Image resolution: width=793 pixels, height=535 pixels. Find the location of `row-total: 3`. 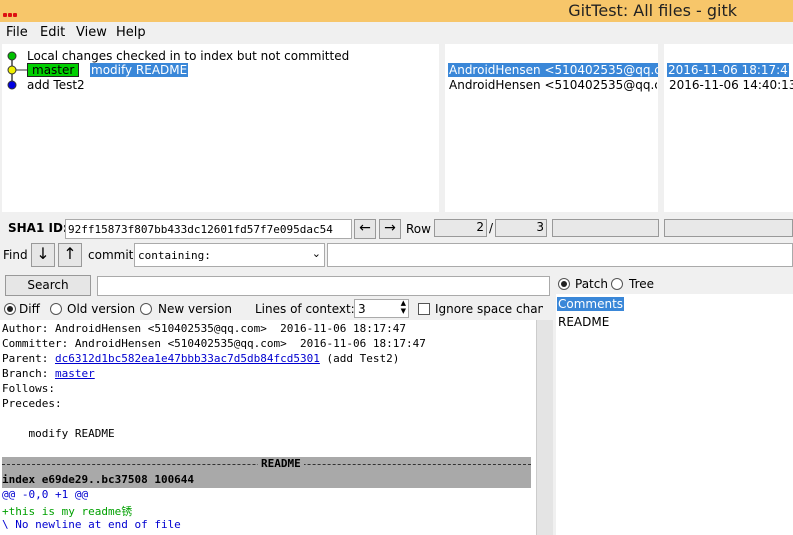

row-total: 3 is located at coordinates (521, 228).